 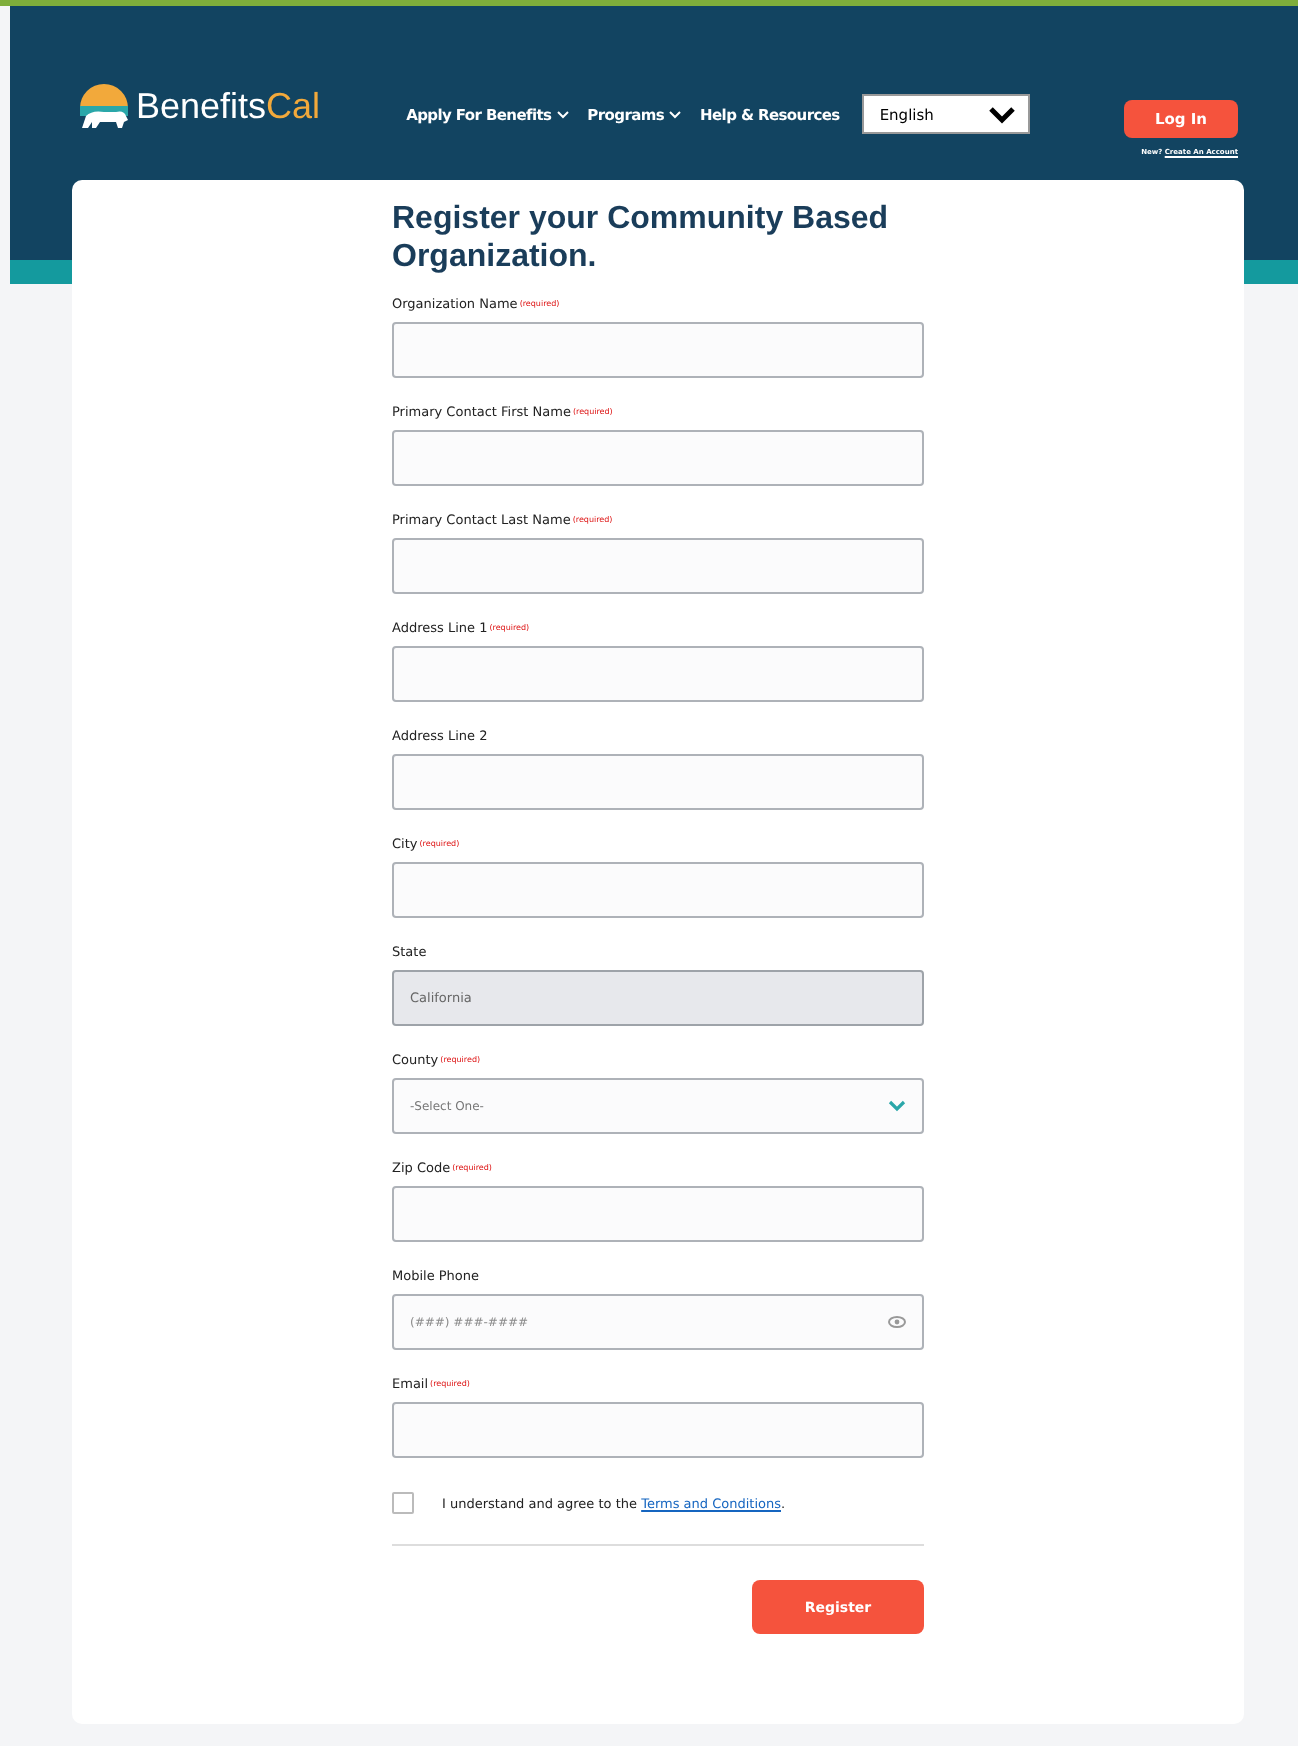 What do you see at coordinates (104, 106) in the screenshot?
I see `sun-bear-logo-icon` at bounding box center [104, 106].